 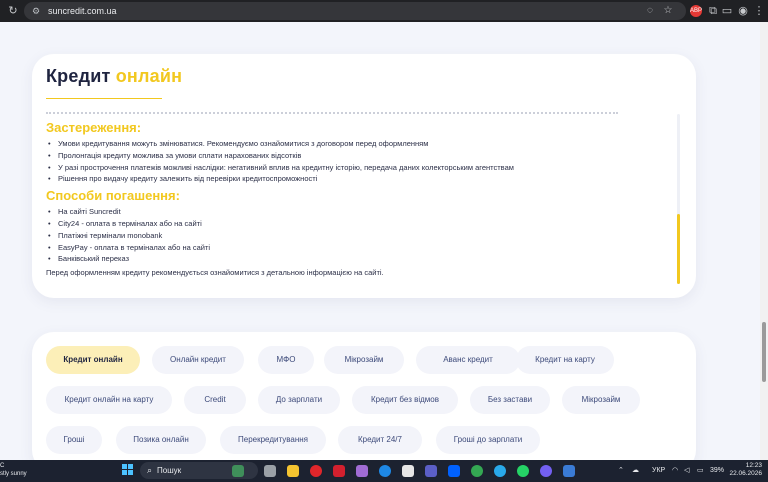 I want to click on card-title: Кредит онлайн, so click(x=114, y=76).